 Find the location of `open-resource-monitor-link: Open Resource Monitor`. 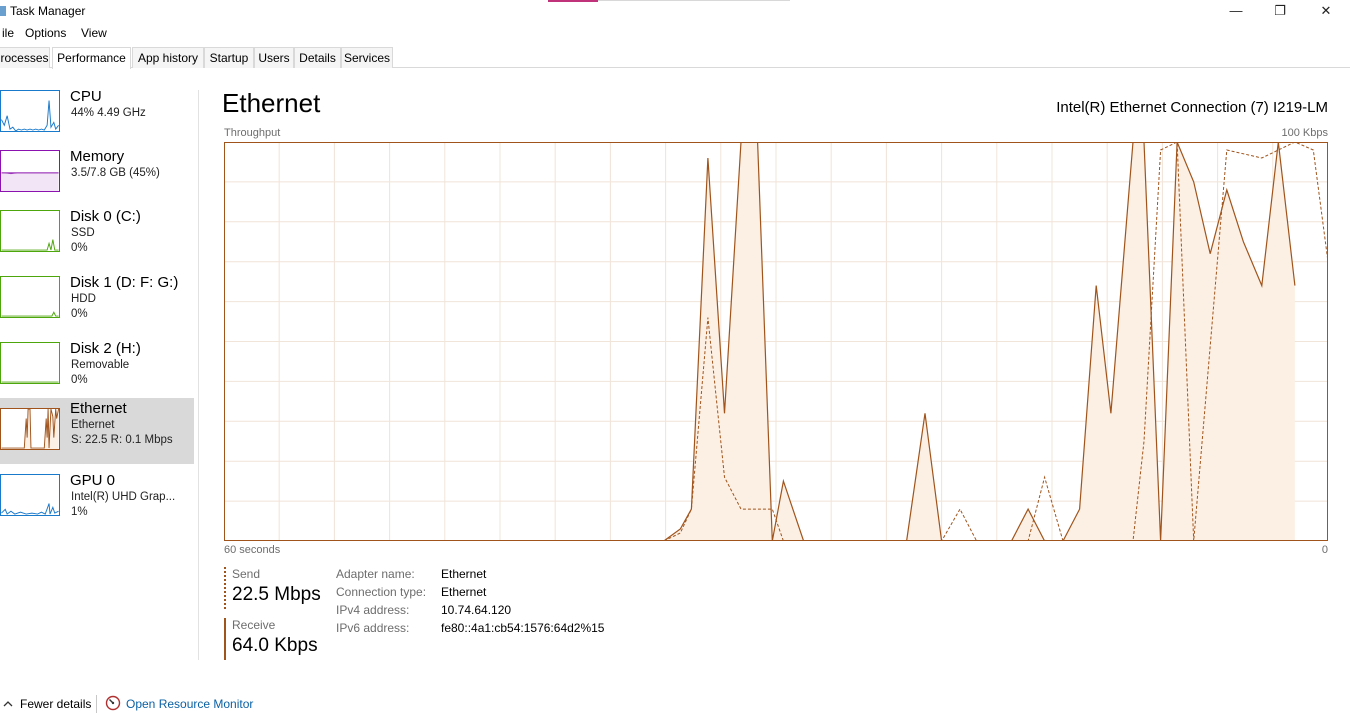

open-resource-monitor-link: Open Resource Monitor is located at coordinates (189, 704).